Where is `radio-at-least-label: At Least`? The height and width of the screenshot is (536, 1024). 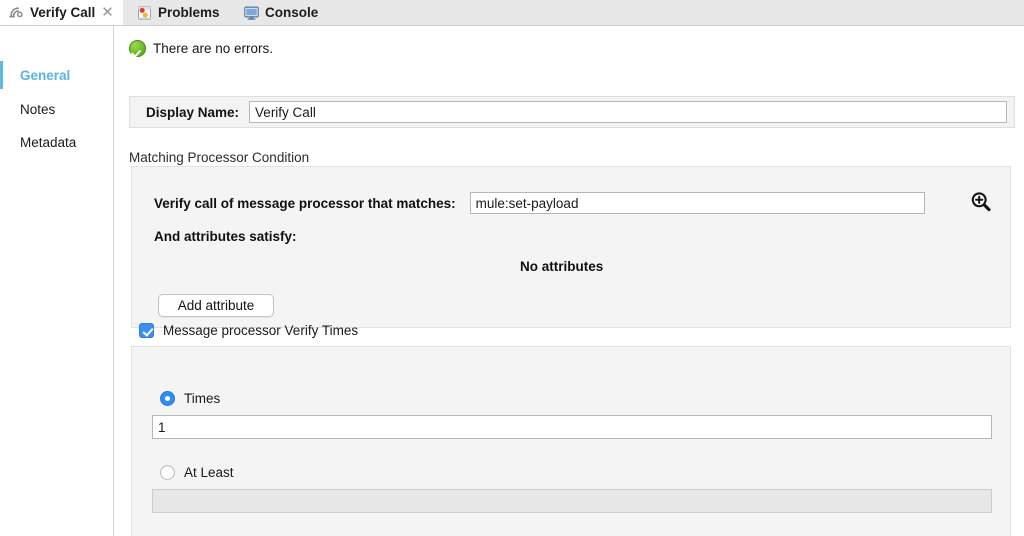
radio-at-least-label: At Least is located at coordinates (209, 472).